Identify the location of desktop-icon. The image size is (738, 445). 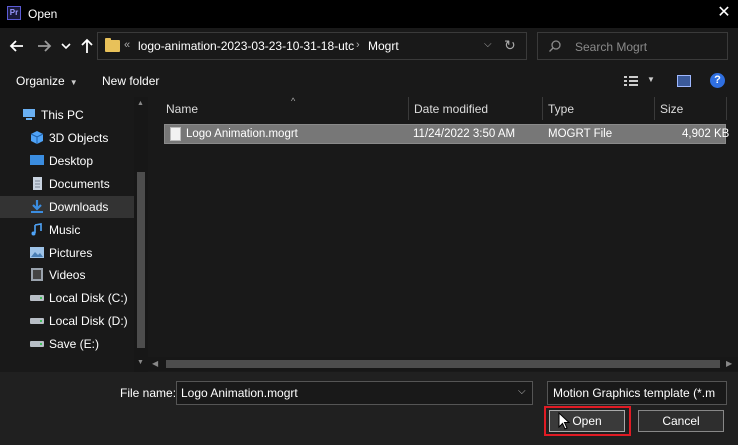
(37, 160).